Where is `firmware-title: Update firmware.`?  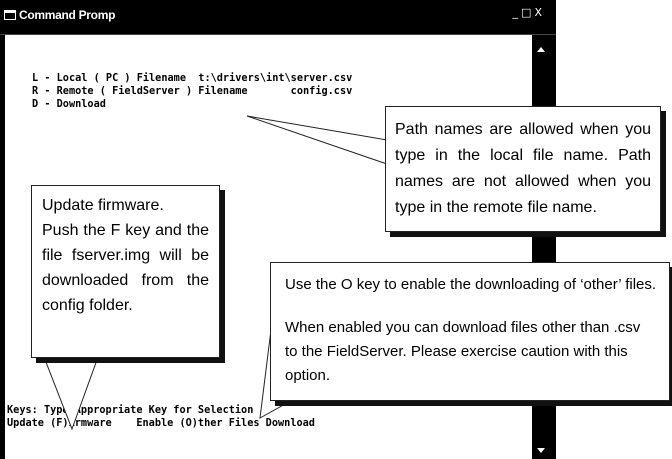
firmware-title: Update firmware. is located at coordinates (103, 205).